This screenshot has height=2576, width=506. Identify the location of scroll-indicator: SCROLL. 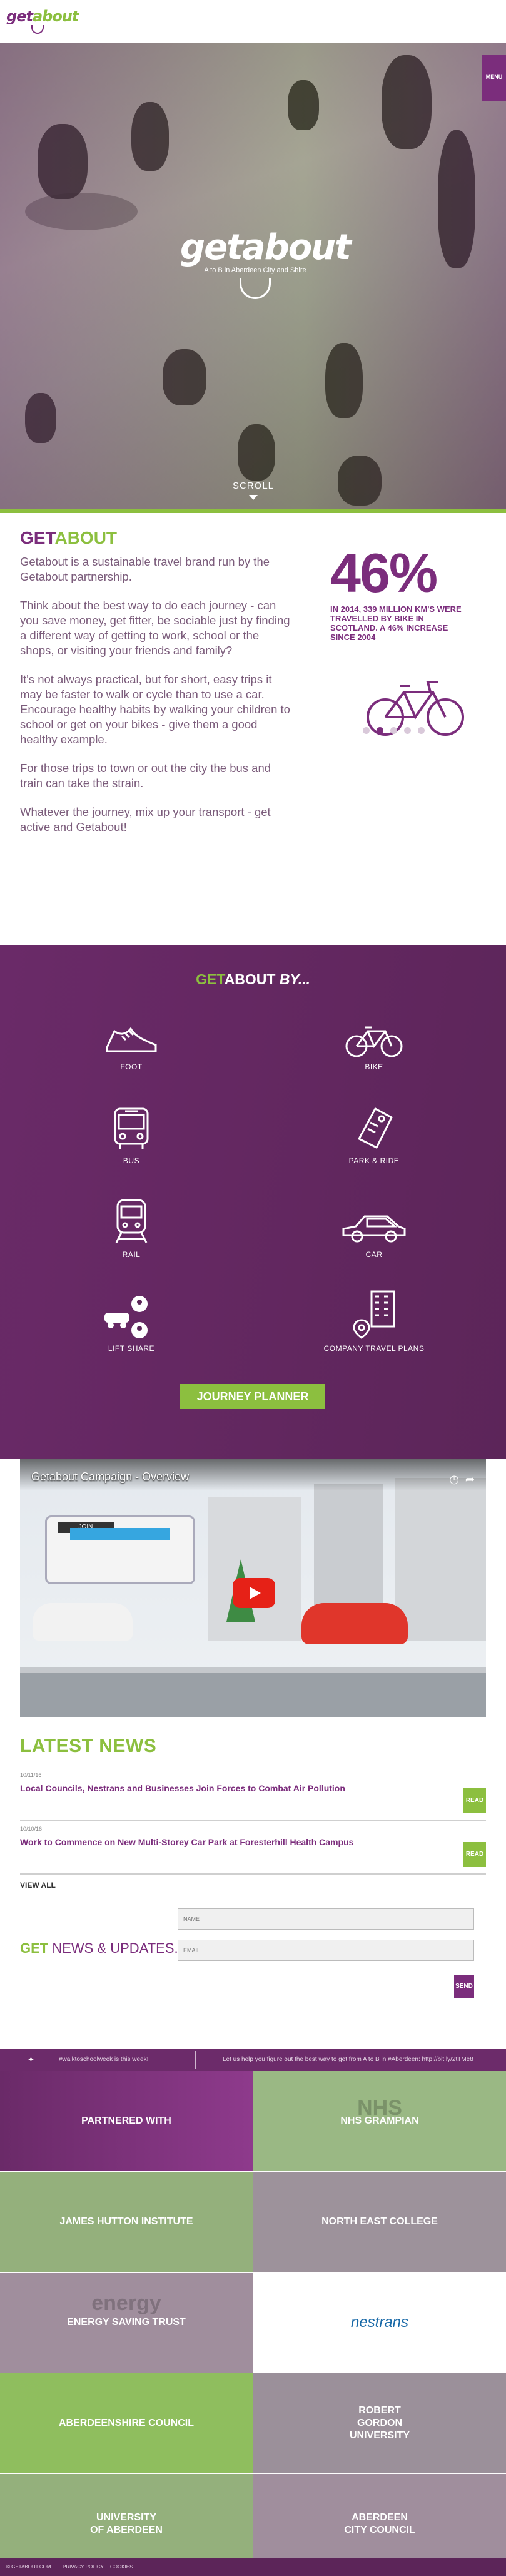
(254, 491).